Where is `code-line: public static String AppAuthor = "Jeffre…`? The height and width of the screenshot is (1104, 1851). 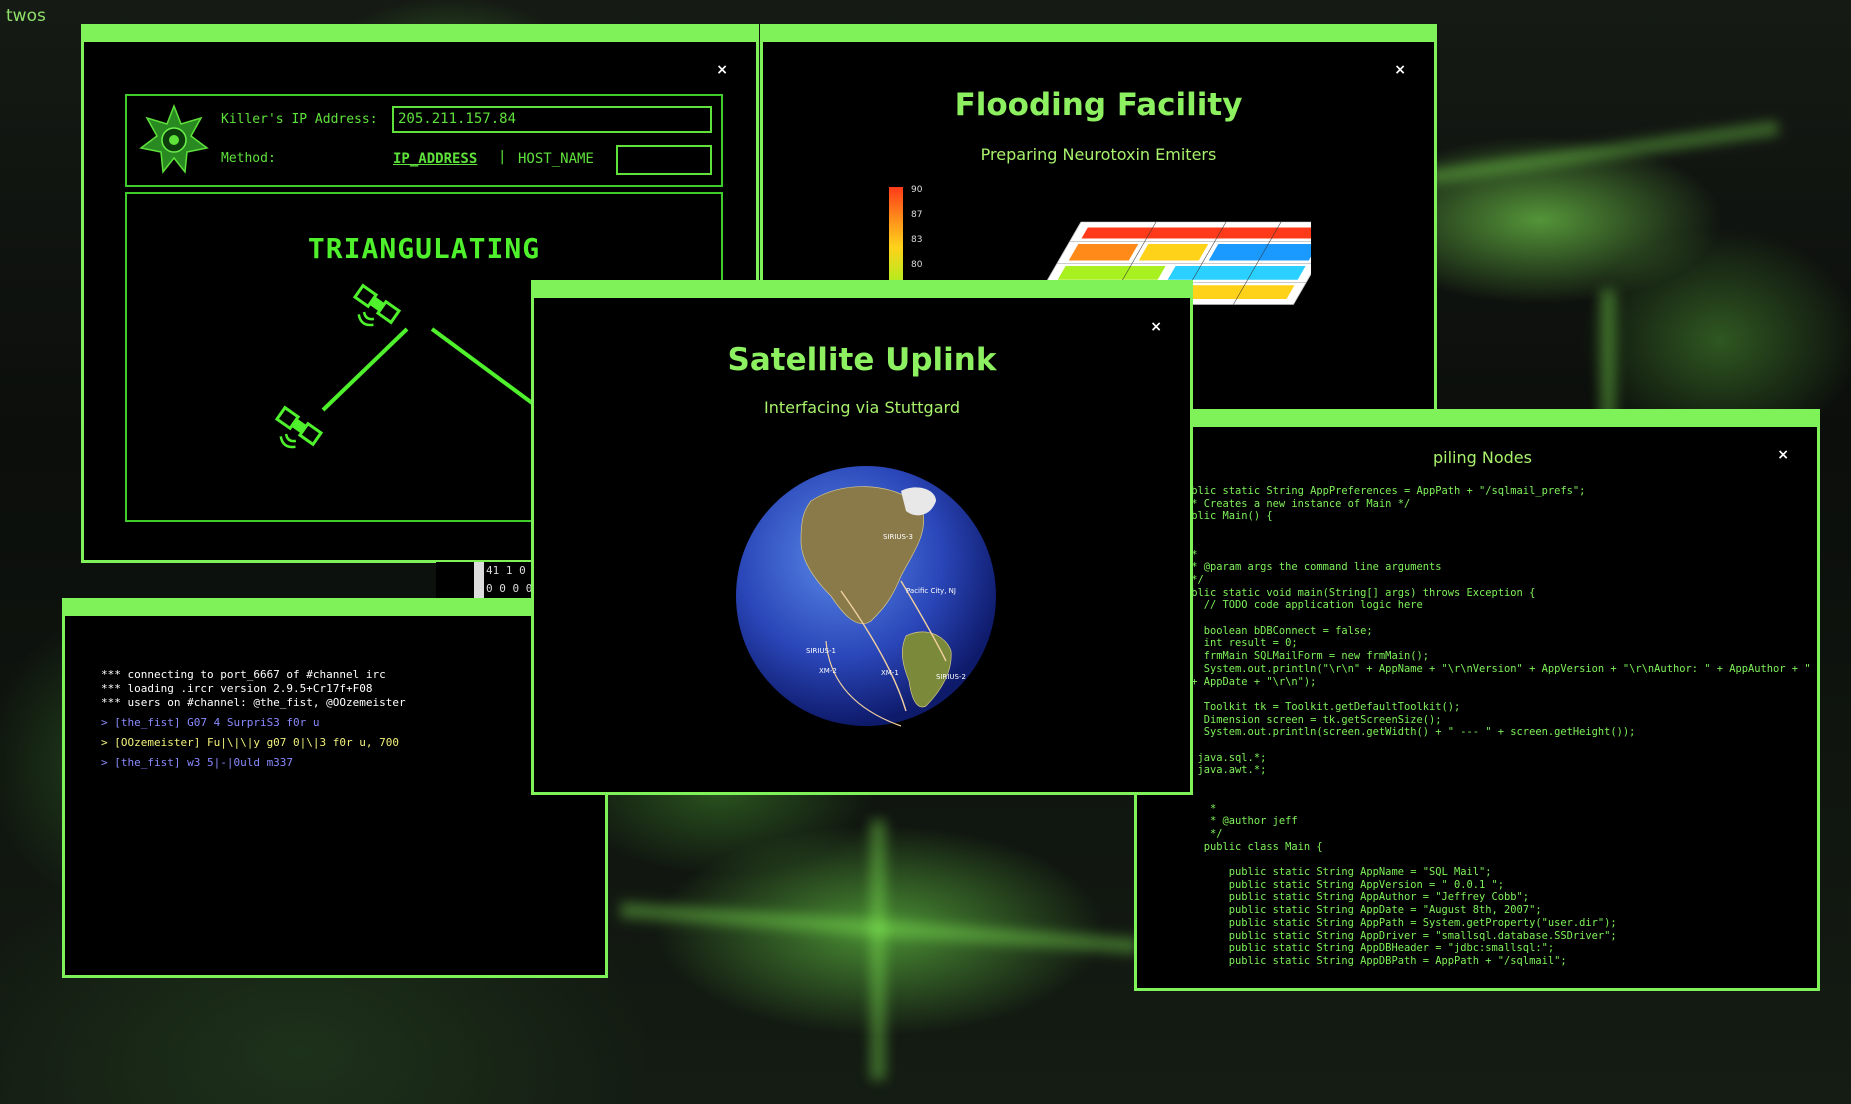 code-line: public static String AppAuthor = "Jeffre… is located at coordinates (1357, 897).